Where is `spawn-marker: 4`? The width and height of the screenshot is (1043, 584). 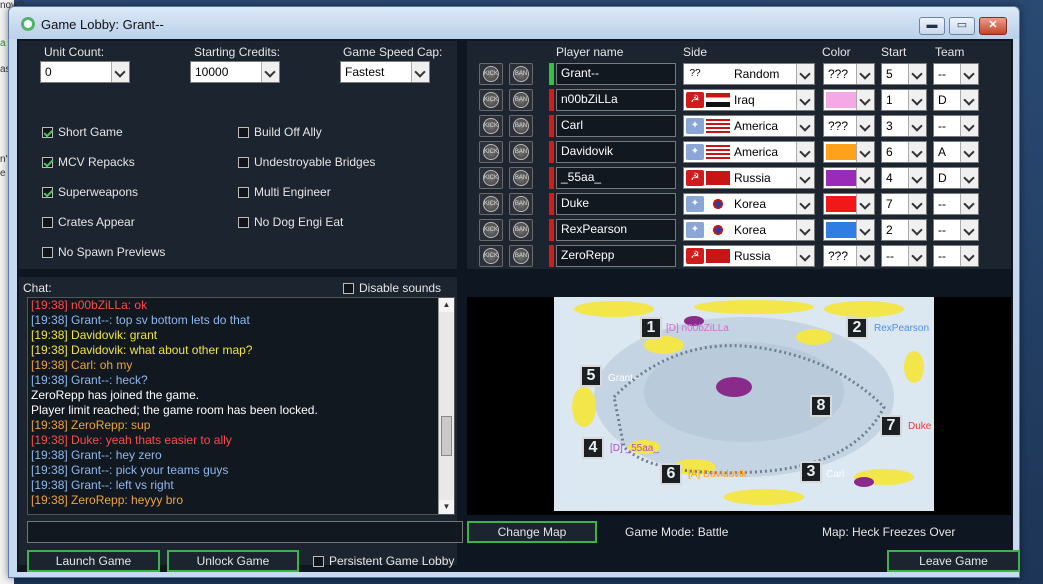 spawn-marker: 4 is located at coordinates (593, 448).